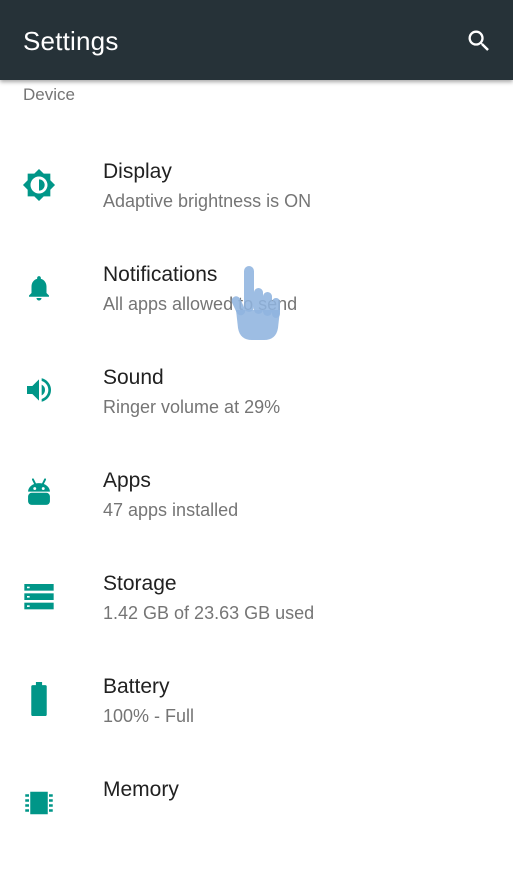 This screenshot has height=875, width=513. Describe the element at coordinates (39, 803) in the screenshot. I see `memory-chip-icon` at that location.